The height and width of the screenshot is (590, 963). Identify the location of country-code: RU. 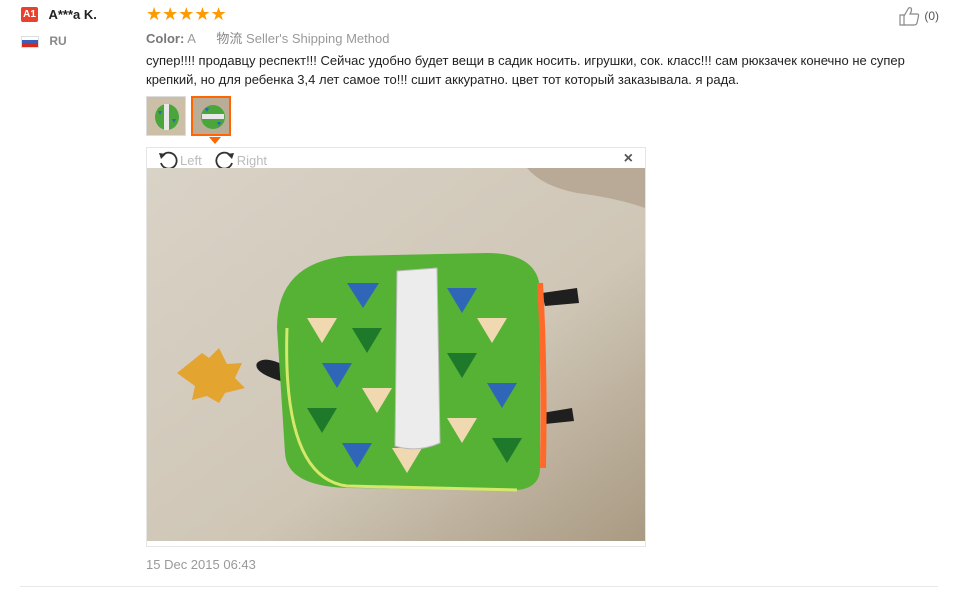
(58, 41).